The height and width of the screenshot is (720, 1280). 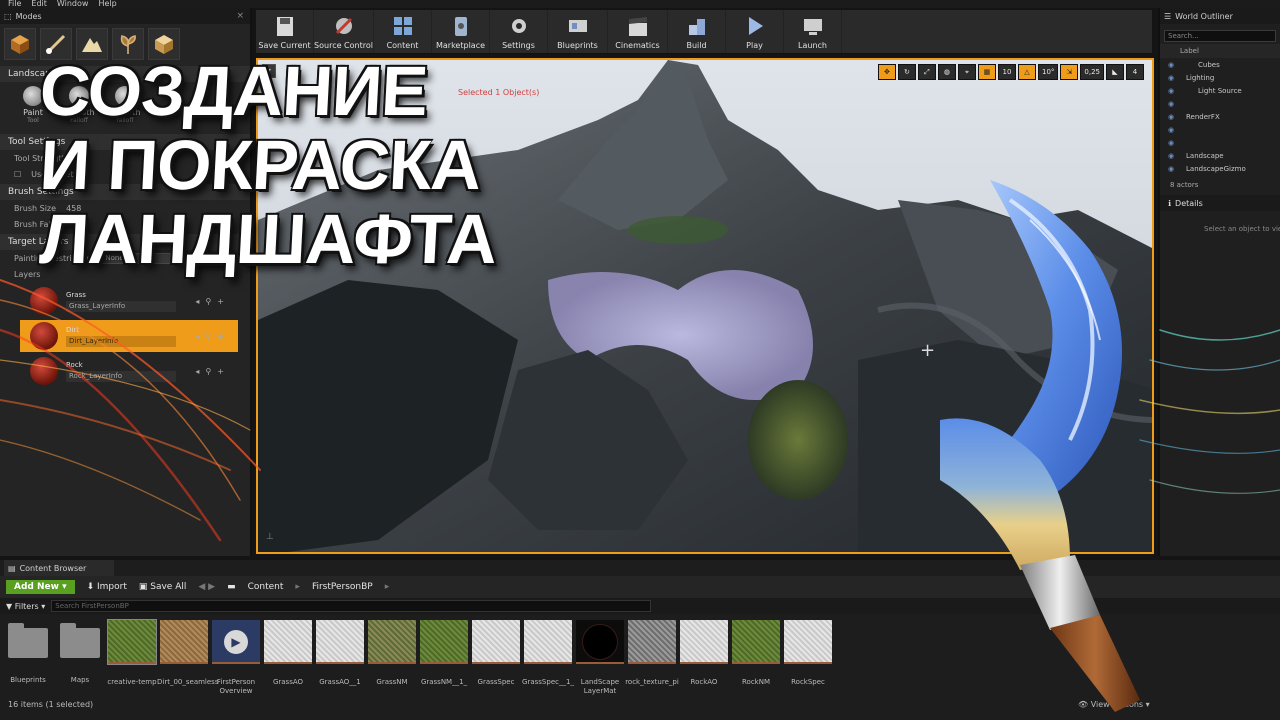 I want to click on outliner-tab: ☰ World Outliner, so click(x=1220, y=16).